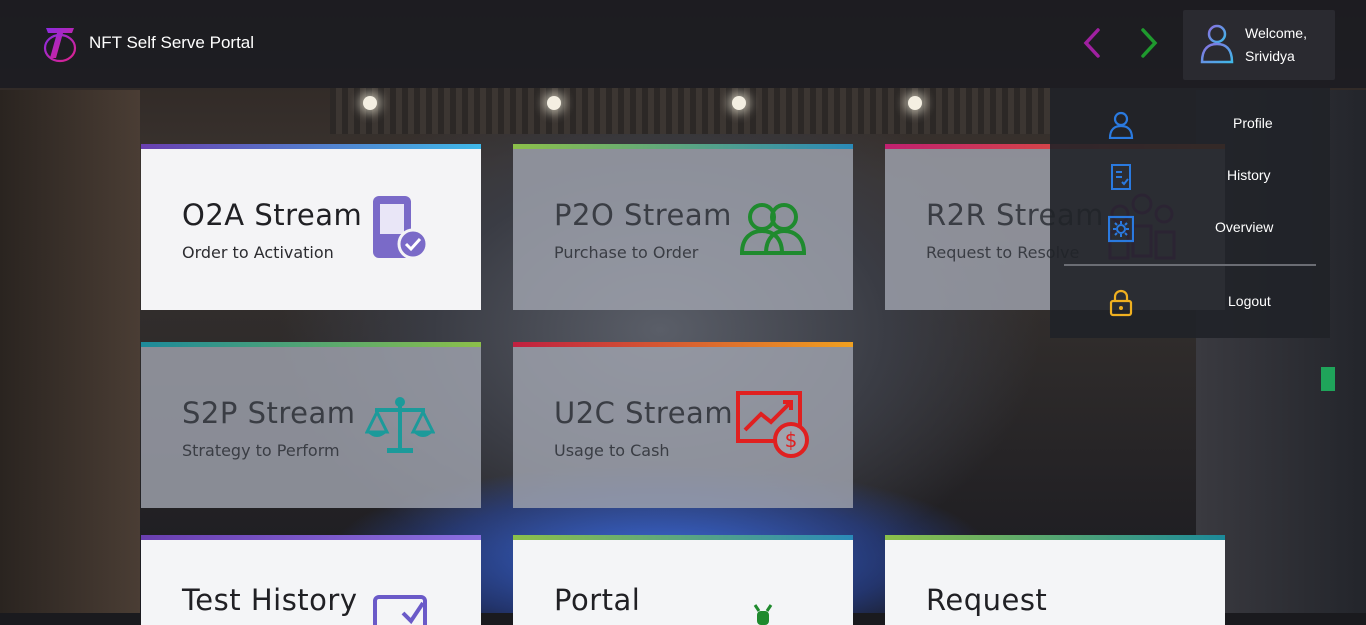  I want to click on user-avatar-icon, so click(1217, 44).